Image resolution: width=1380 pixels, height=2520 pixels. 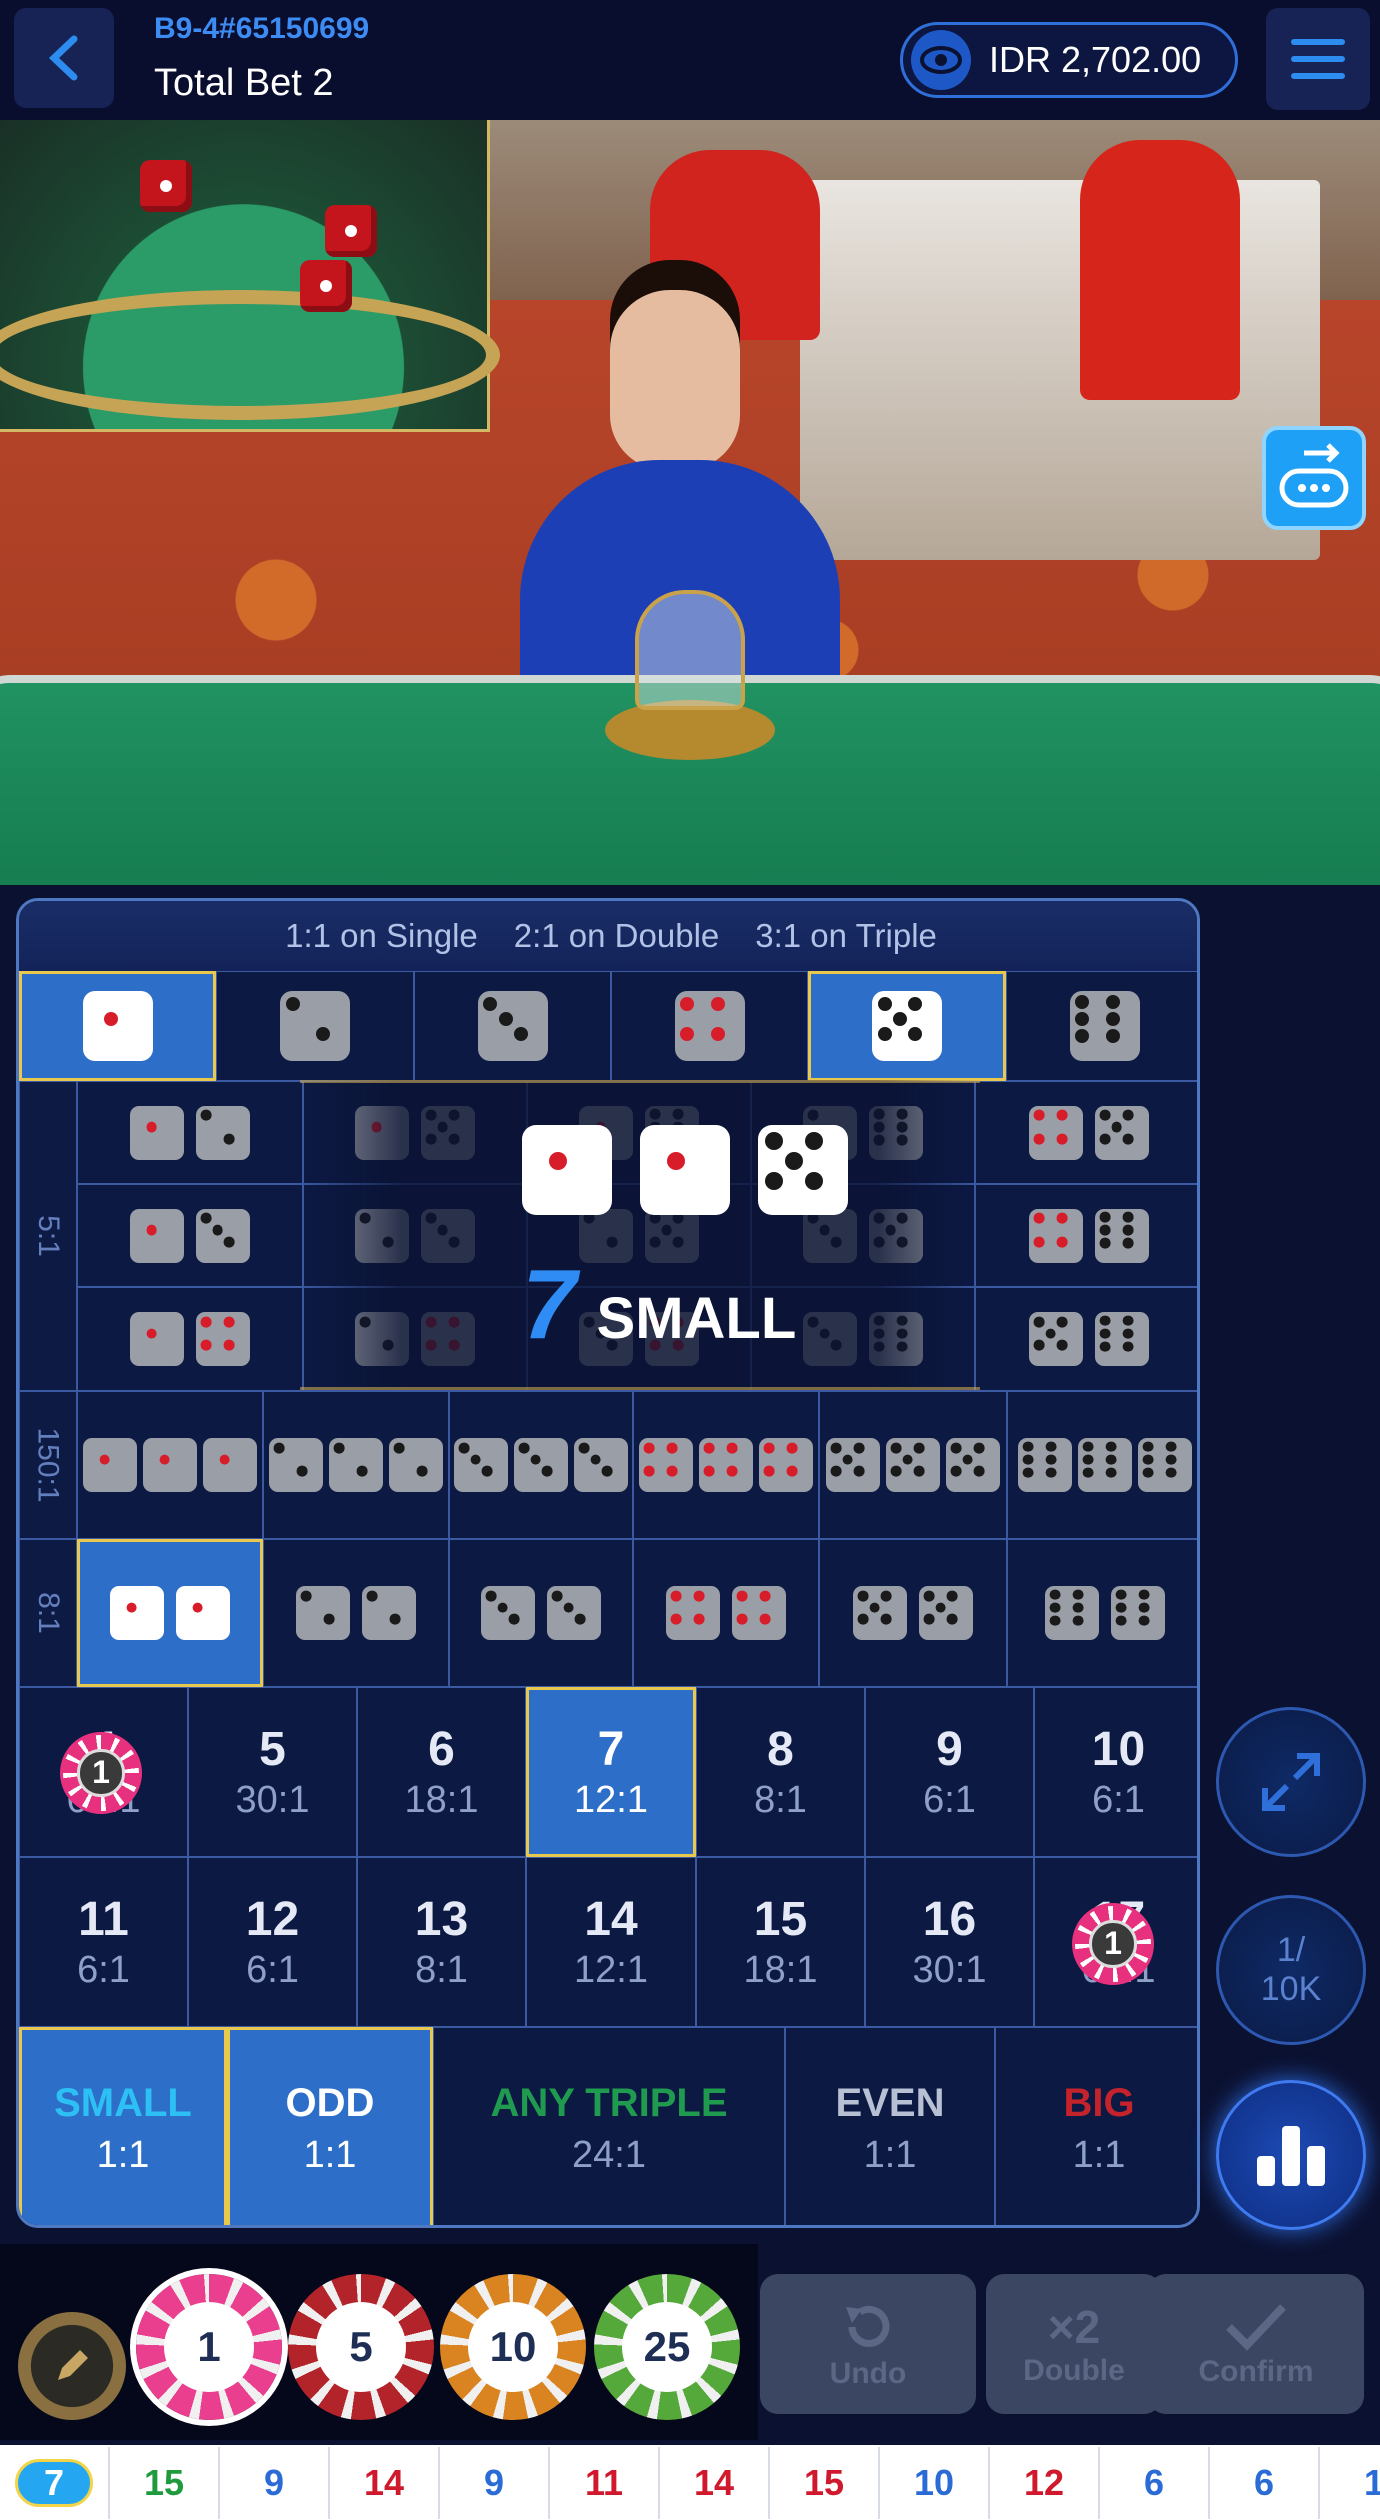 I want to click on total-bet-13: 13 8:1, so click(x=441, y=1942).